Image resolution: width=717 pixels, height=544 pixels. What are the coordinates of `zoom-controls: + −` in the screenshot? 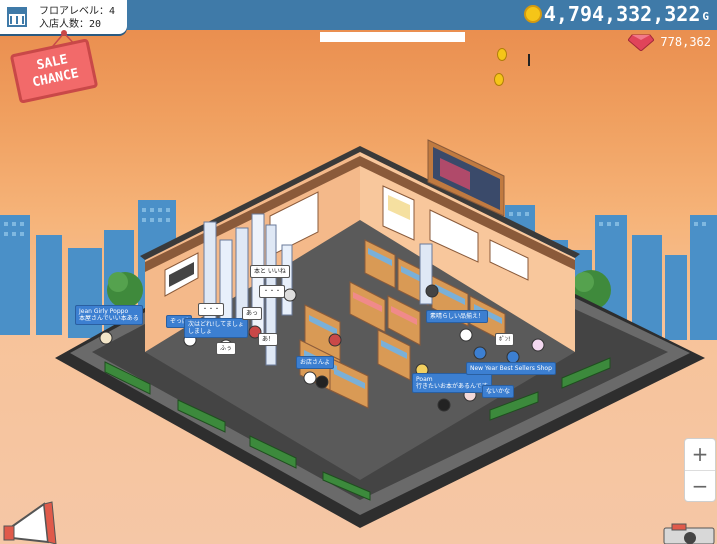 It's located at (700, 470).